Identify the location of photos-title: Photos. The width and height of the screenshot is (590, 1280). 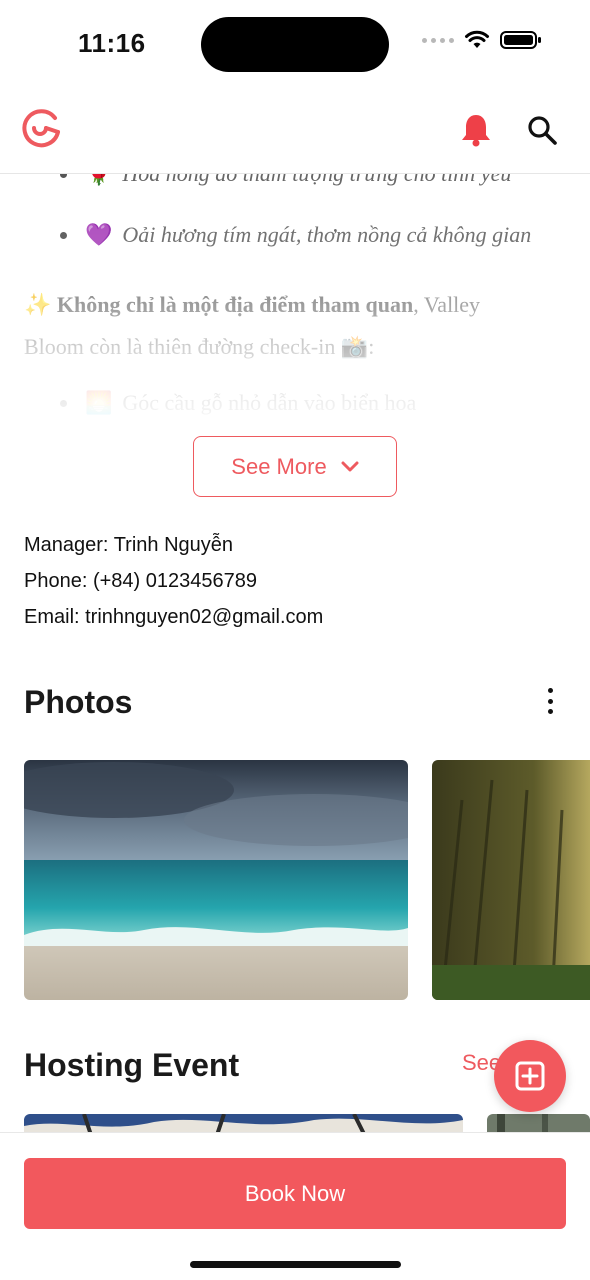
(78, 702).